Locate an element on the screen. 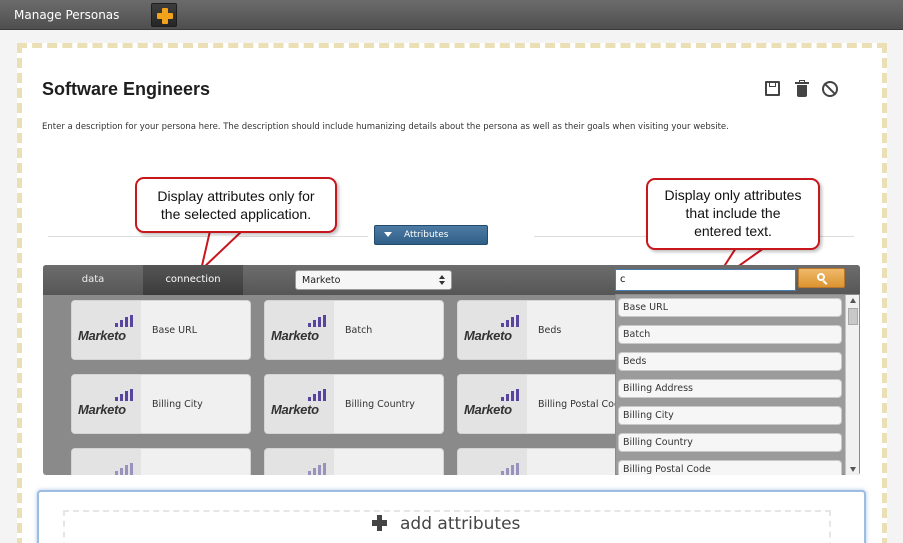  attribute-search-input: c is located at coordinates (705, 280).